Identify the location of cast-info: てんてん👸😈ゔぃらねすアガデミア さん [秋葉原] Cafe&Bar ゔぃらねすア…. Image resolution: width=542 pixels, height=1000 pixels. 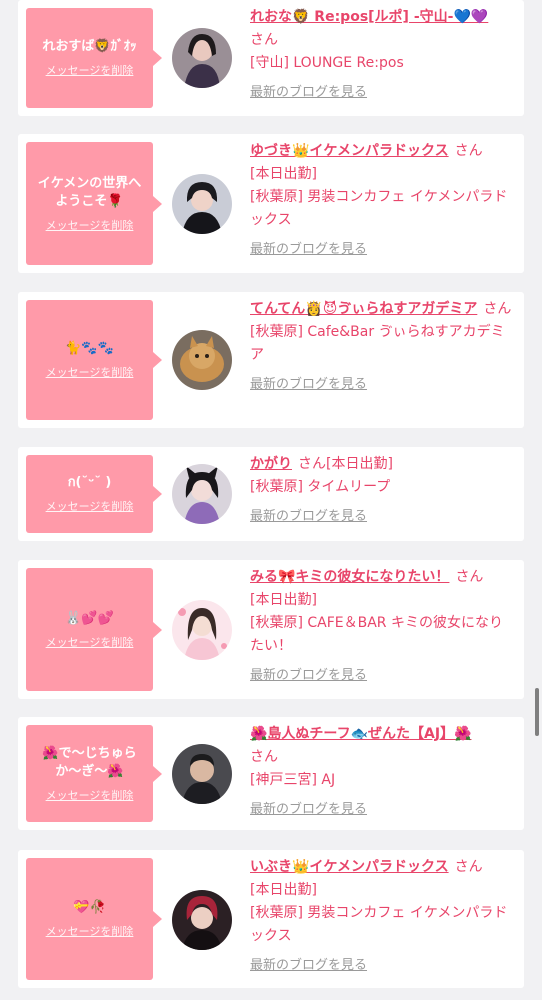
(382, 347).